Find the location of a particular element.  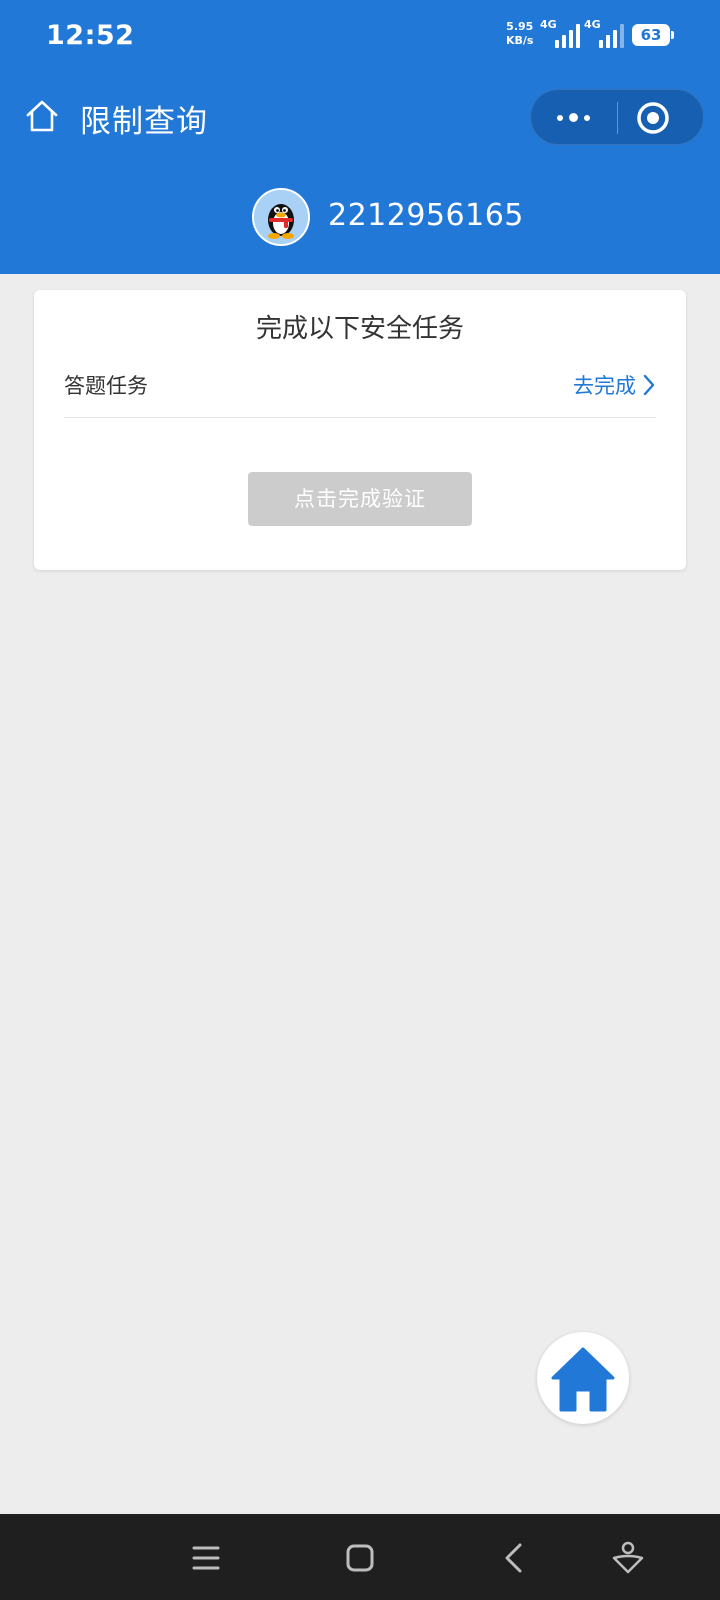

network-speed: 5.95 KB/s is located at coordinates (519, 34).